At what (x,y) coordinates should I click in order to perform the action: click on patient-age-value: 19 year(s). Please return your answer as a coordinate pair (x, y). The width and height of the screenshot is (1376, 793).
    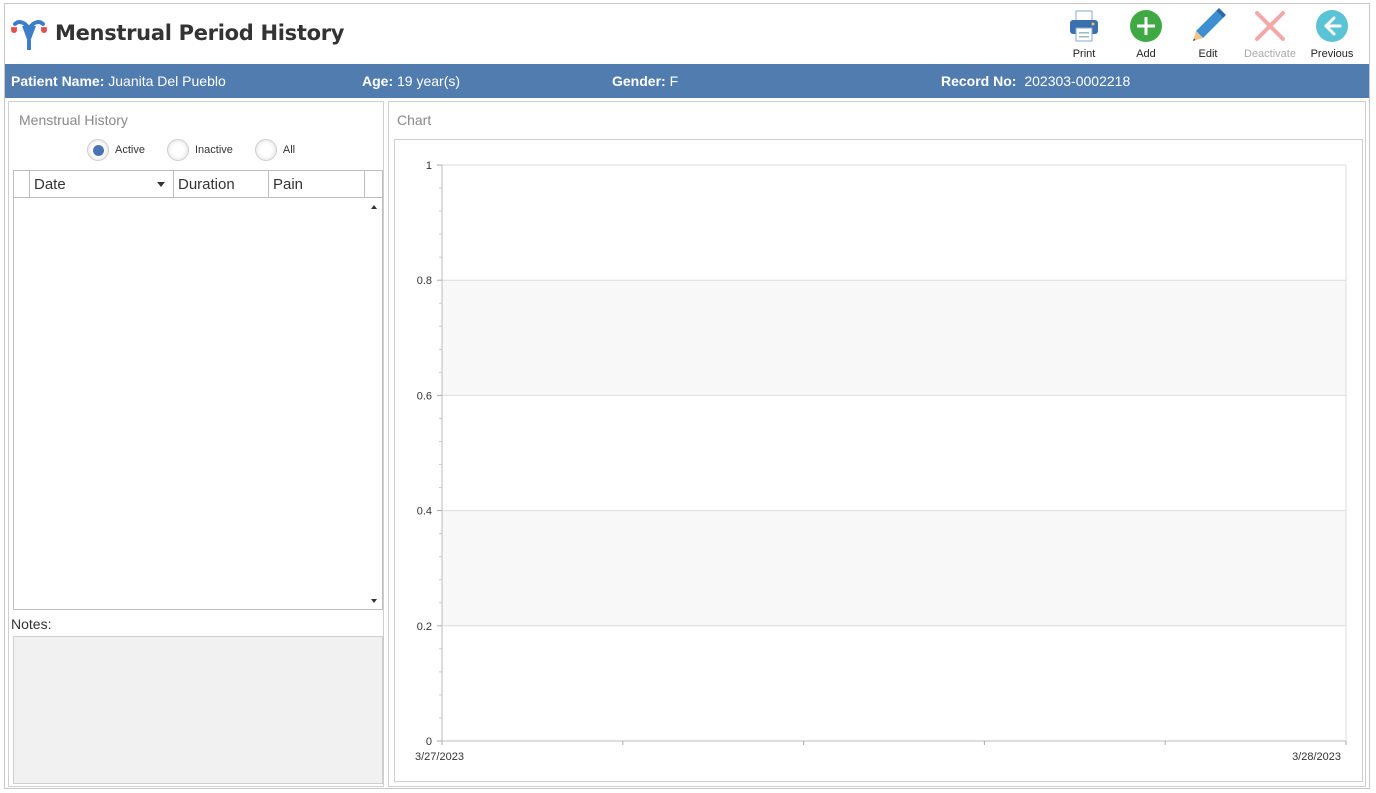
    Looking at the image, I should click on (429, 81).